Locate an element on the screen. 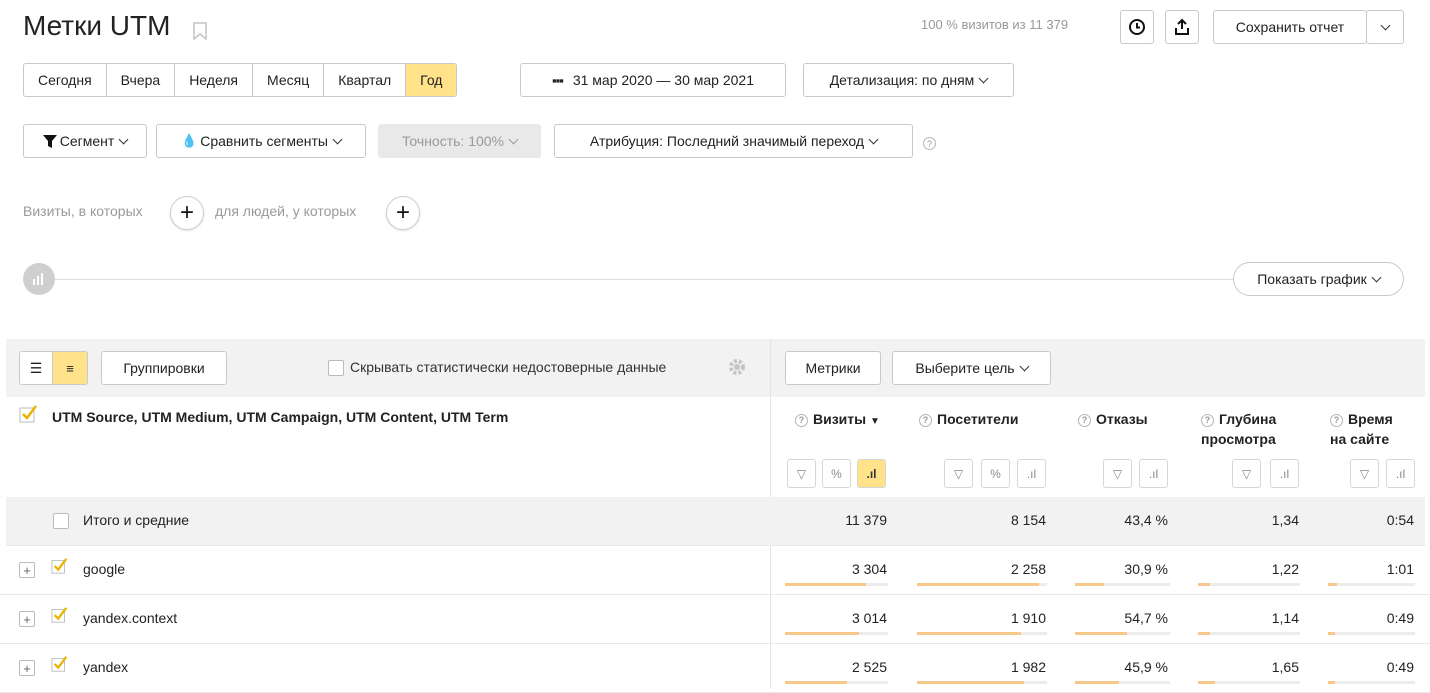 This screenshot has height=693, width=1430. time-filter-icon: ▽ is located at coordinates (1364, 473).